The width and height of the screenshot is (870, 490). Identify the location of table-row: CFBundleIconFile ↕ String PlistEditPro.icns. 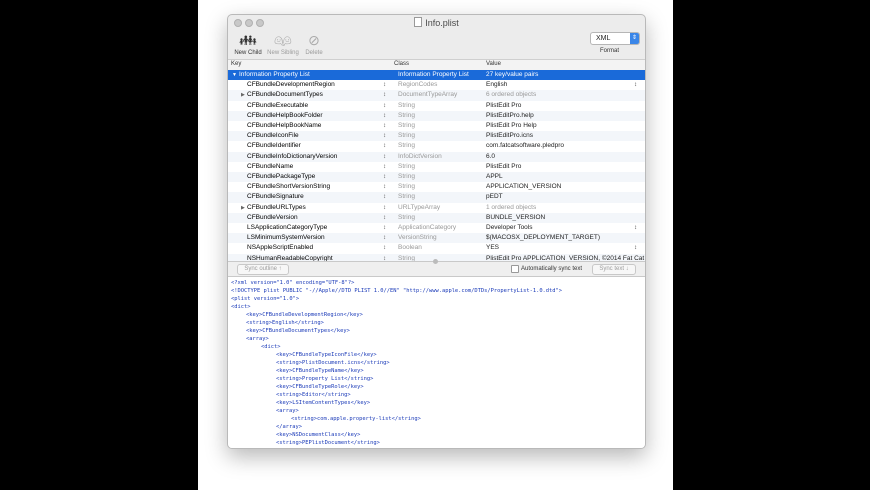
(436, 136).